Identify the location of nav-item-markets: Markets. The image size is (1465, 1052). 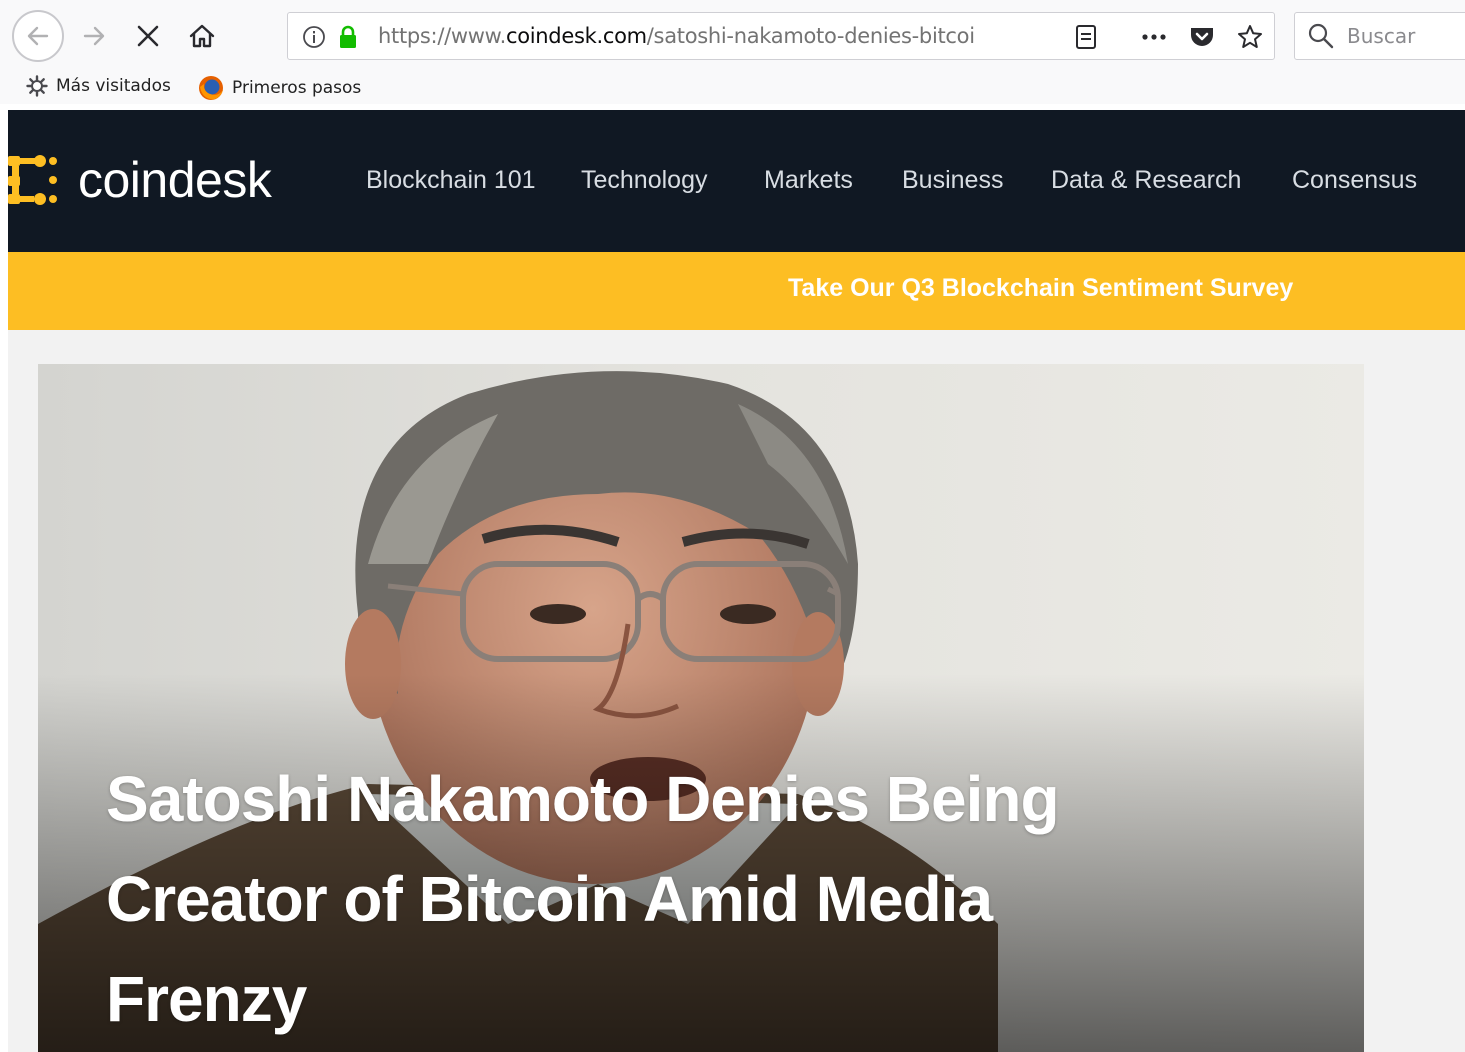
(808, 180).